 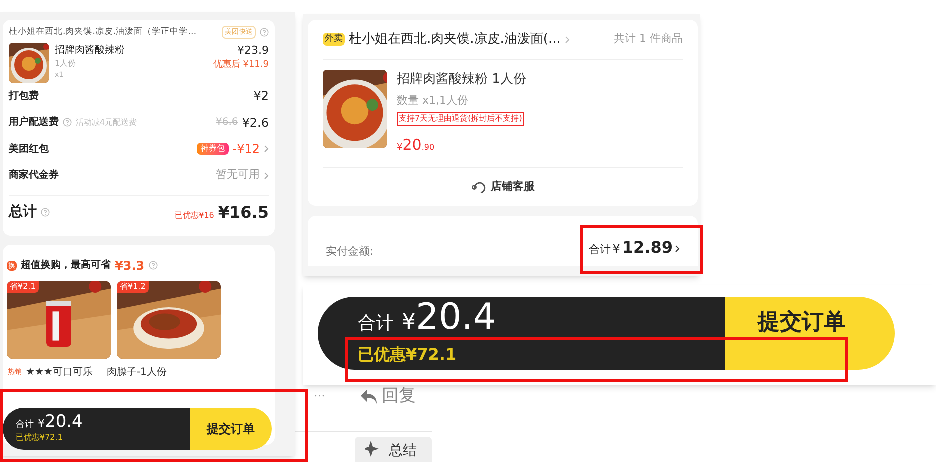 What do you see at coordinates (130, 266) in the screenshot?
I see `swap-amount: ¥3.3` at bounding box center [130, 266].